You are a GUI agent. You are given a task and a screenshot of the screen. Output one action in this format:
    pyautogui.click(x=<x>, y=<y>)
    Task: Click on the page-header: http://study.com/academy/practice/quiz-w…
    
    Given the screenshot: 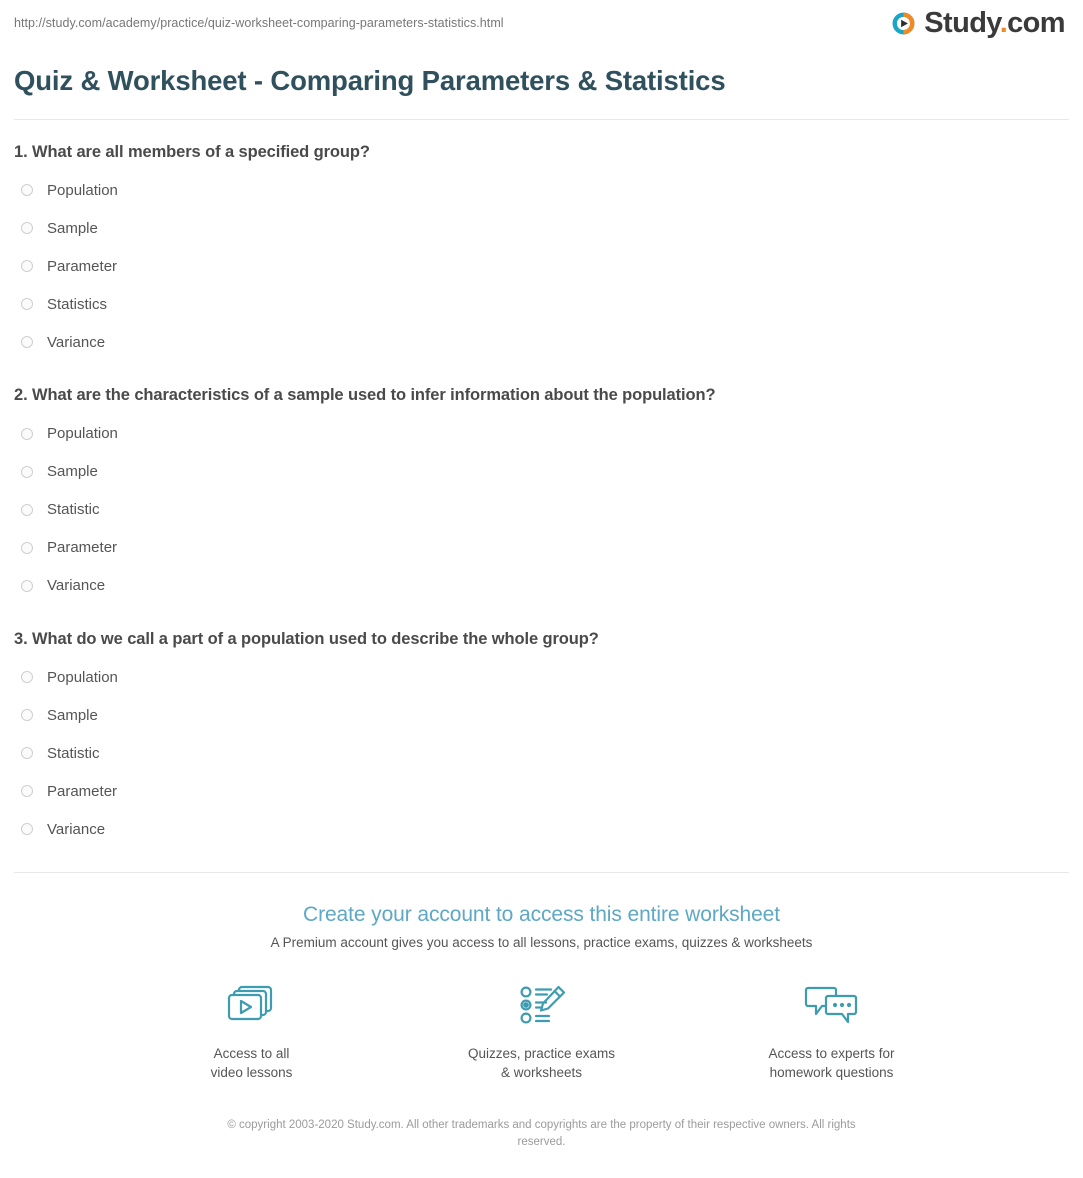 What is the action you would take?
    pyautogui.click(x=541, y=23)
    